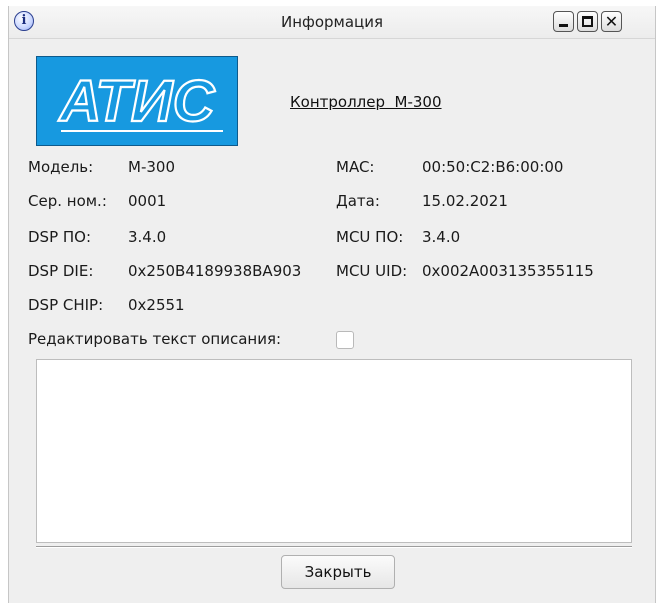  What do you see at coordinates (156, 305) in the screenshot?
I see `dsp-chip-value: 0x2551` at bounding box center [156, 305].